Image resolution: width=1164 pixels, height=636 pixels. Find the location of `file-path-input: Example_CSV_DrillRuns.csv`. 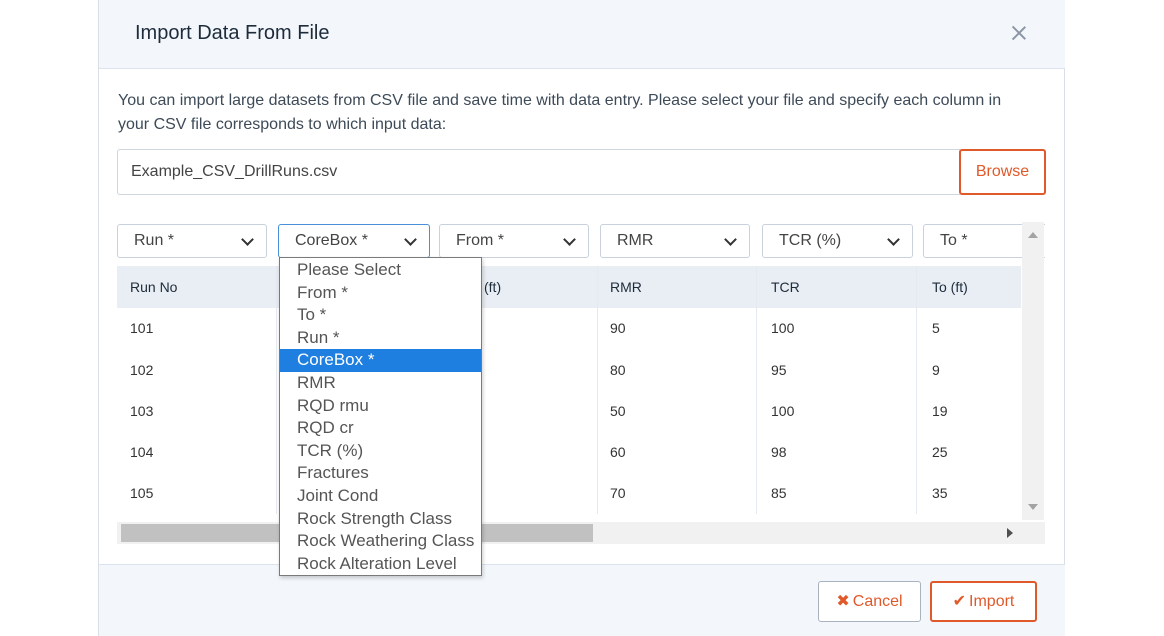

file-path-input: Example_CSV_DrillRuns.csv is located at coordinates (538, 172).